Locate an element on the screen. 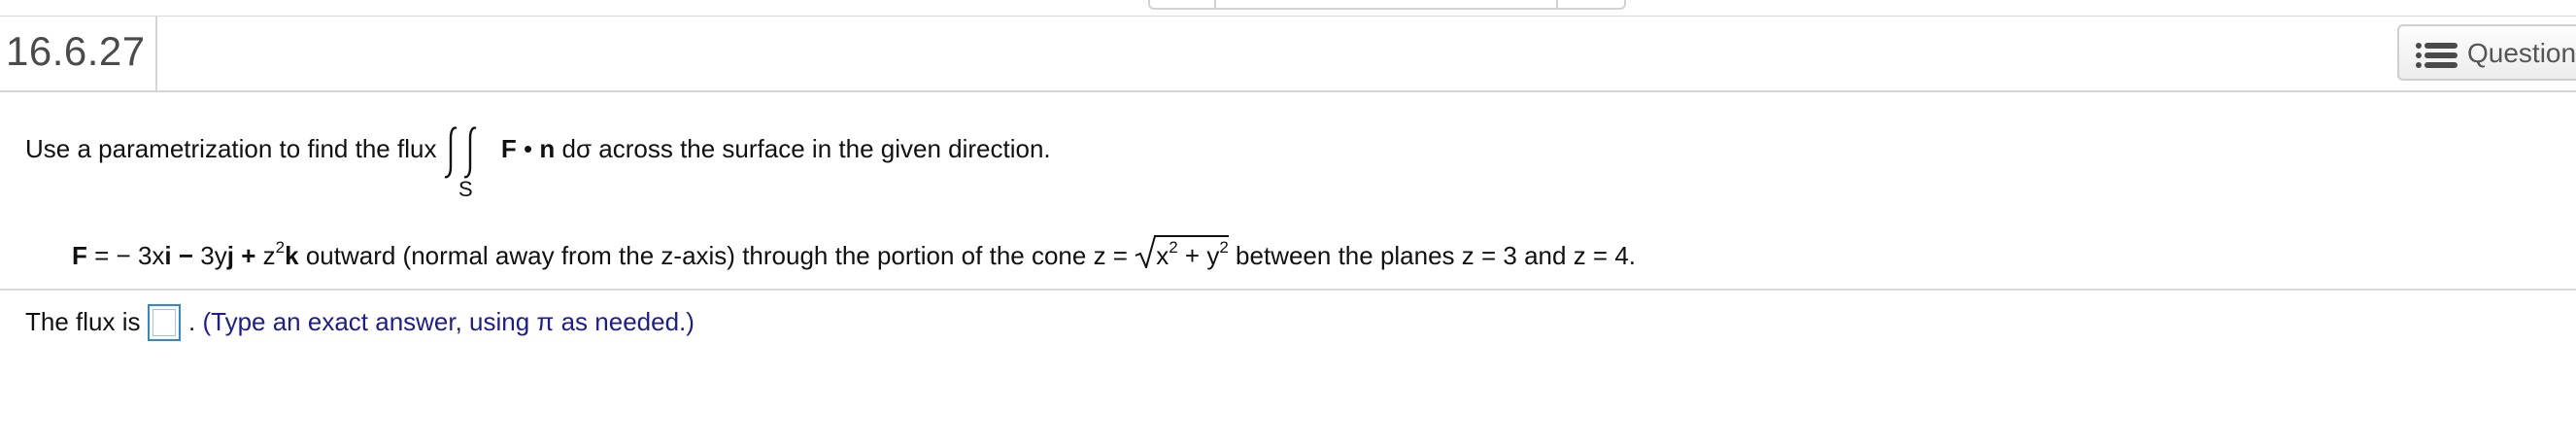 The image size is (2576, 447). answer-label: The flux is is located at coordinates (83, 321).